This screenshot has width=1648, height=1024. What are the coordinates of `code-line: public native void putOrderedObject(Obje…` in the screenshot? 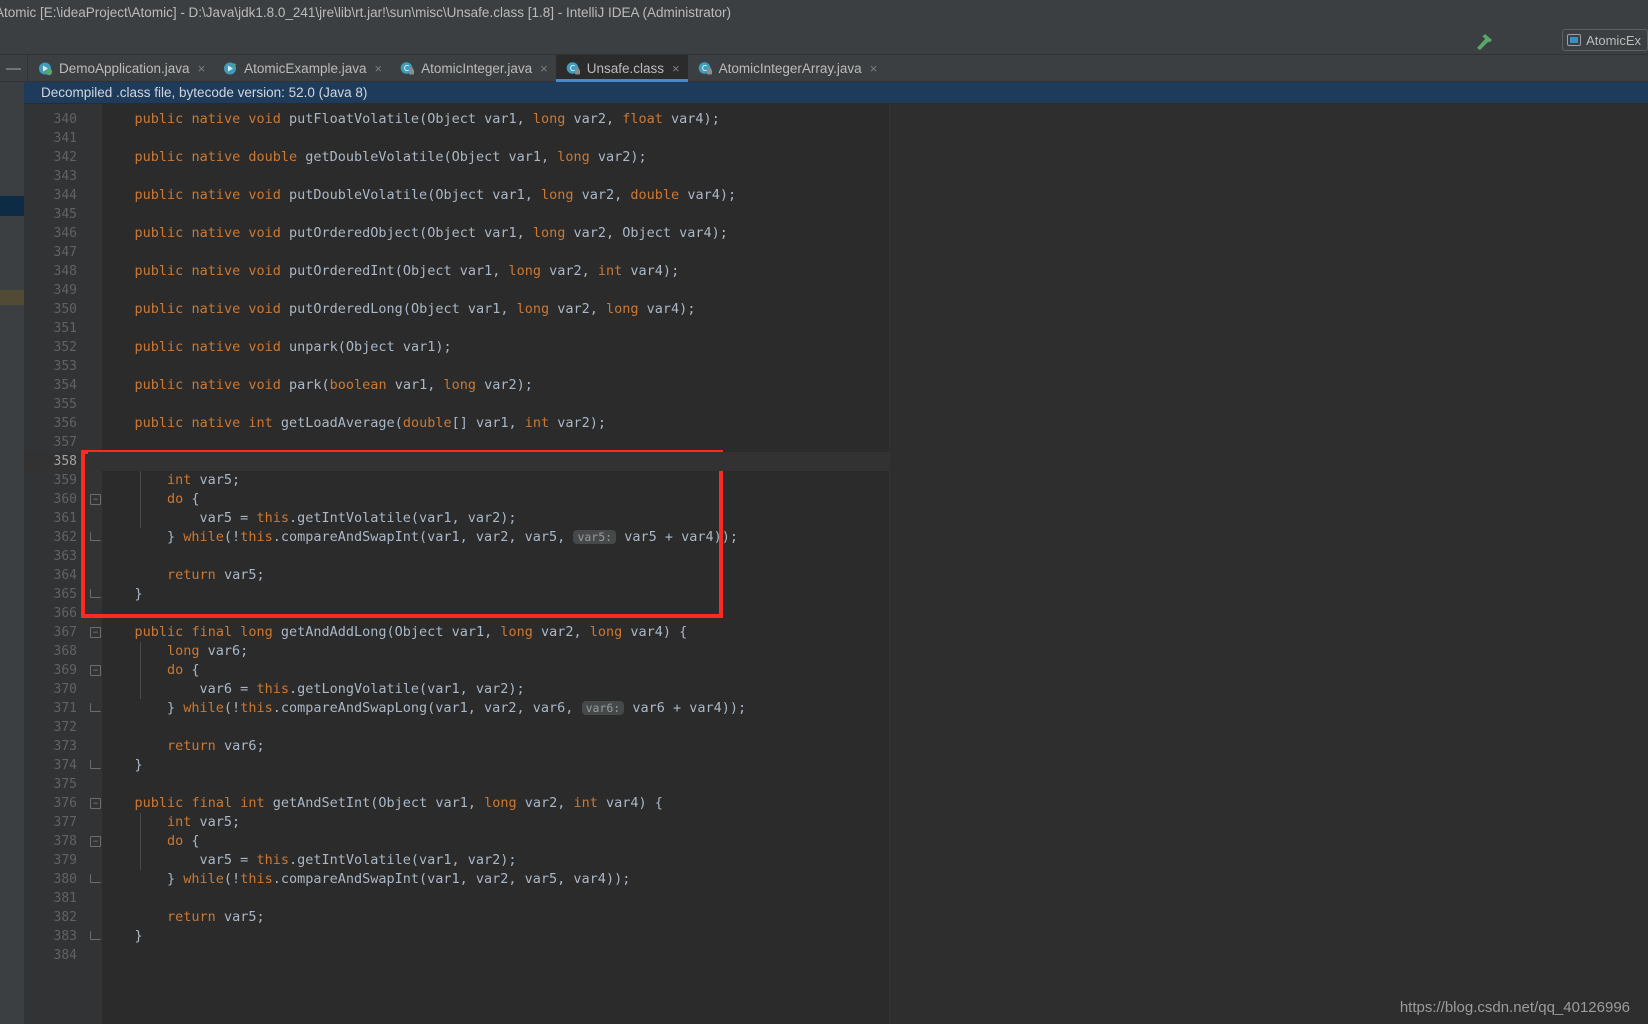 It's located at (415, 233).